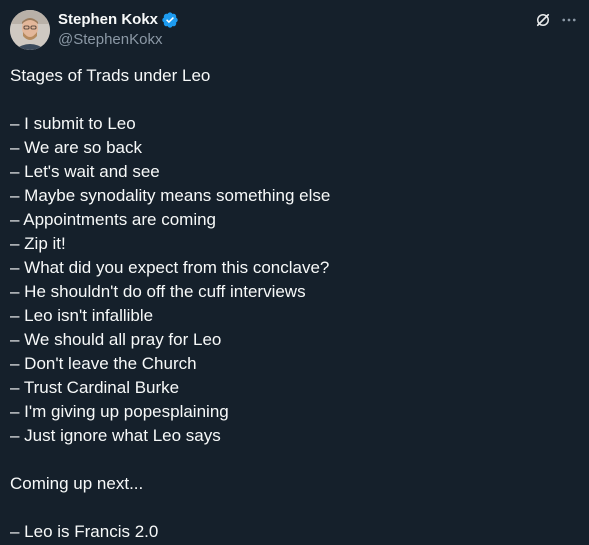  What do you see at coordinates (556, 20) in the screenshot?
I see `tweet-header-actions` at bounding box center [556, 20].